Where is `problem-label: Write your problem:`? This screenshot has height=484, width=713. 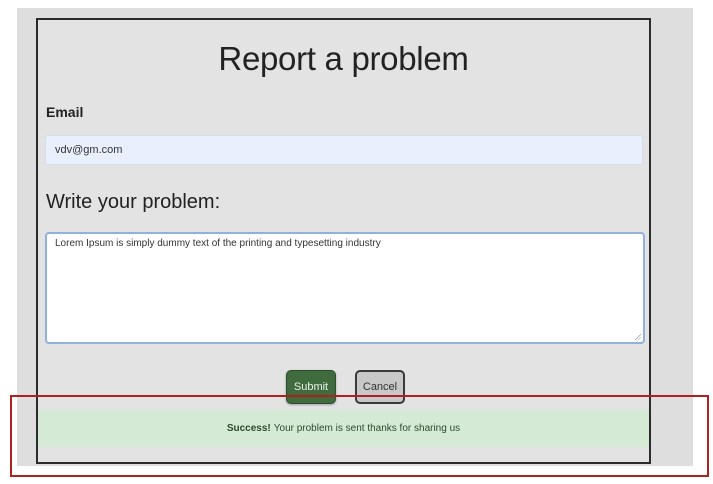
problem-label: Write your problem: is located at coordinates (133, 202).